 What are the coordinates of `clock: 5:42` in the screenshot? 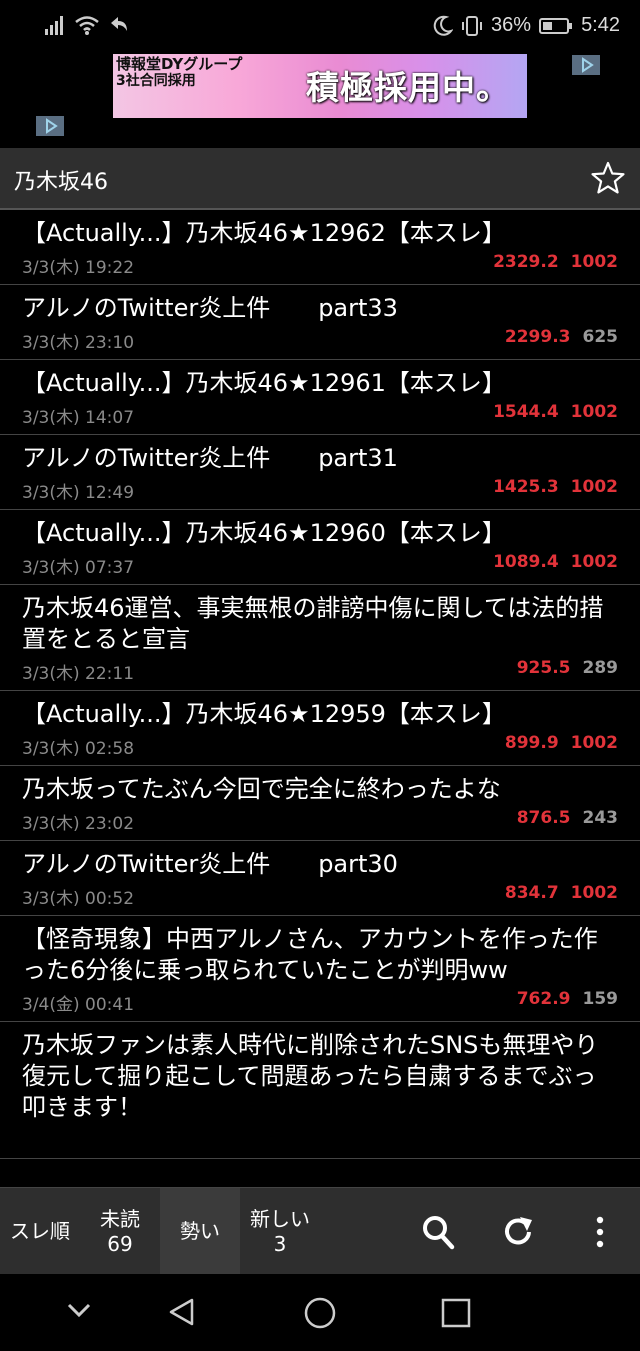 It's located at (600, 25).